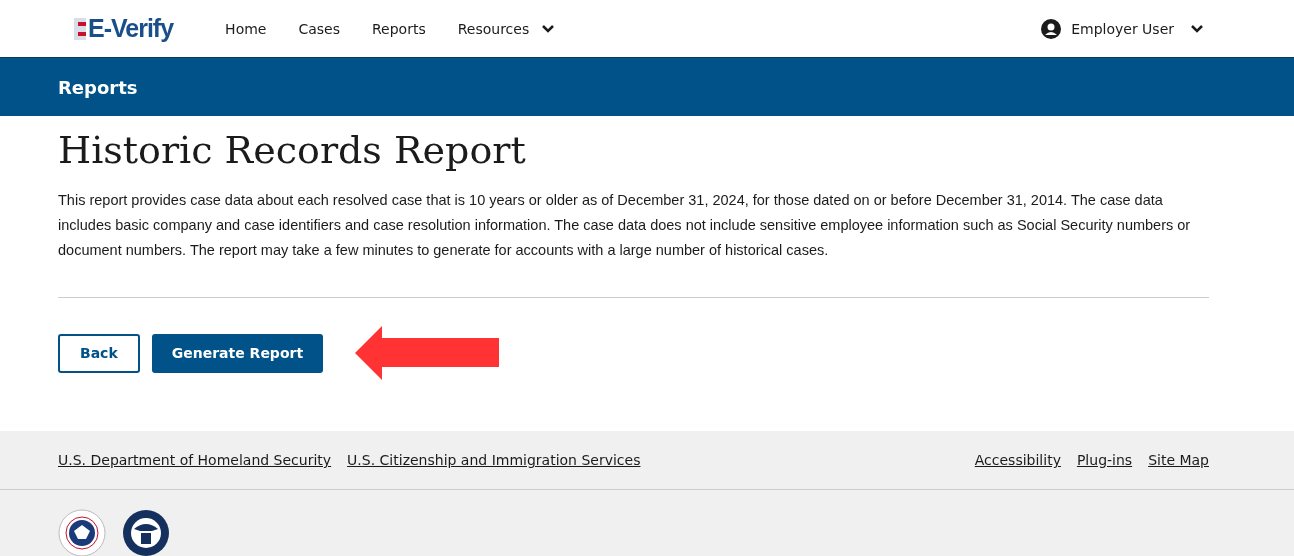 This screenshot has height=556, width=1294. What do you see at coordinates (292, 150) in the screenshot?
I see `page-title: Historic Records Report` at bounding box center [292, 150].